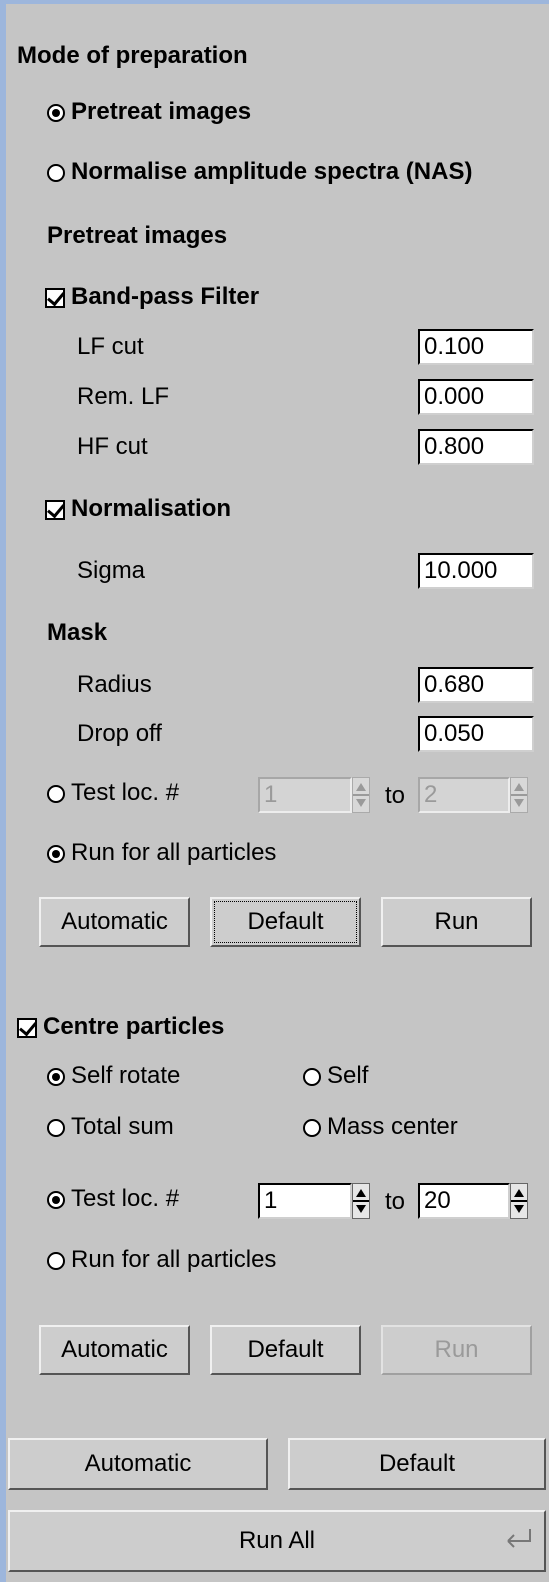  I want to click on centre-run-all-label: Run for all particles, so click(174, 1259).